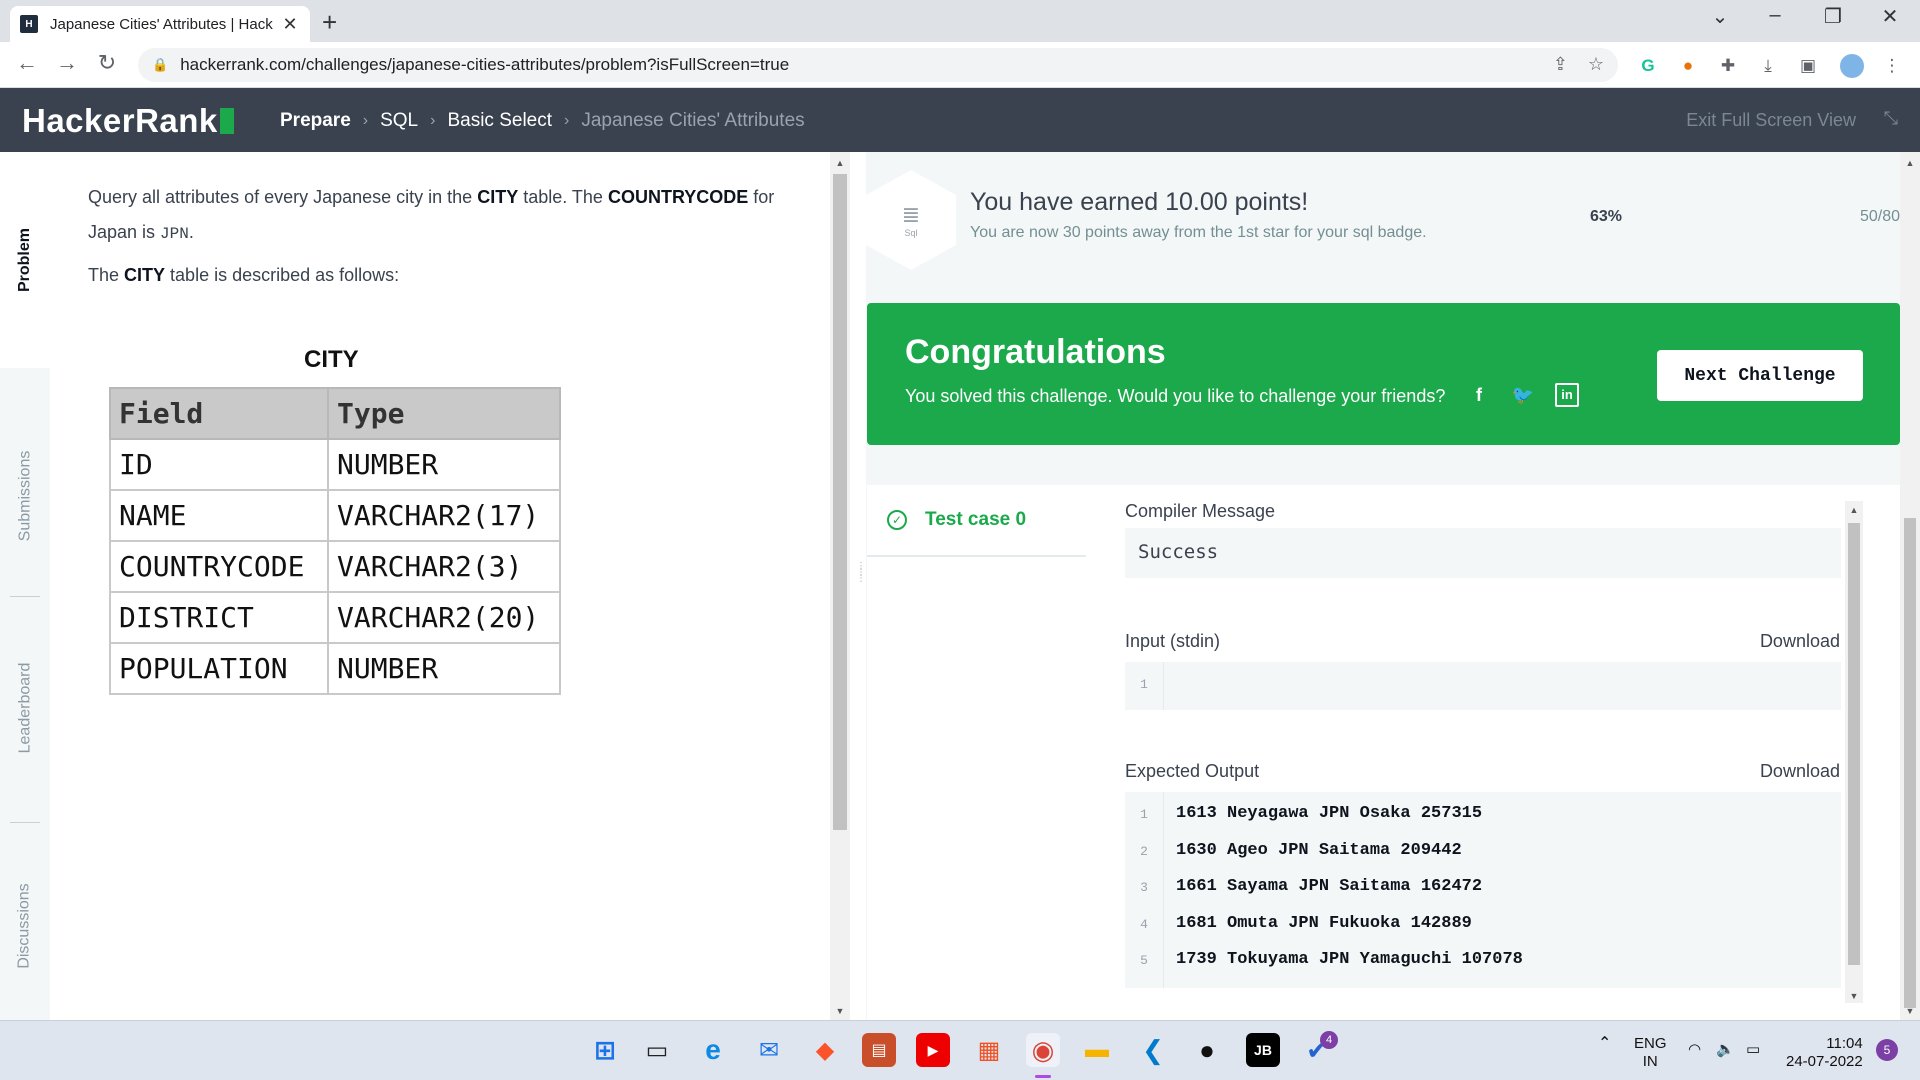  I want to click on reload-icon: ↻, so click(107, 63).